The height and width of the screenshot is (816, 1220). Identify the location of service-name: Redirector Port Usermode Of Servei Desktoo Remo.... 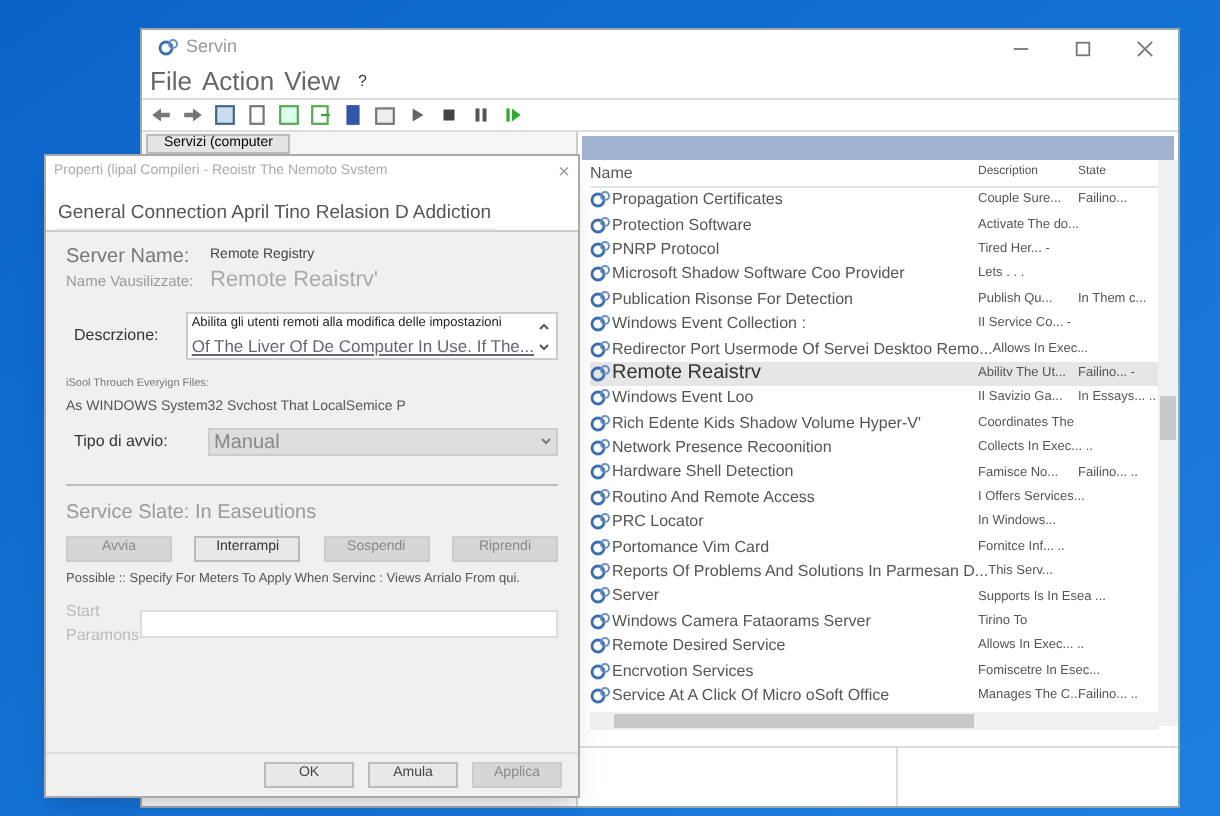
(802, 349).